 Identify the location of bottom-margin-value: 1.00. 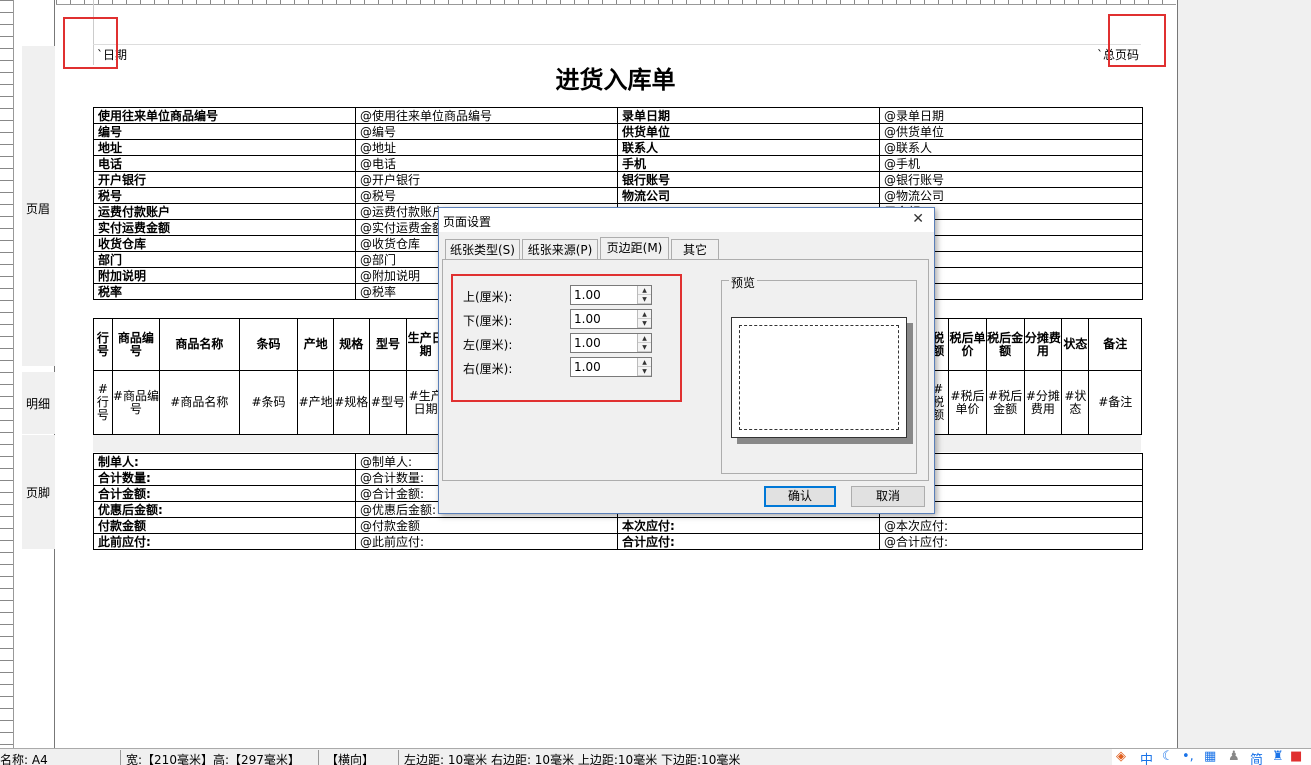
(587, 319).